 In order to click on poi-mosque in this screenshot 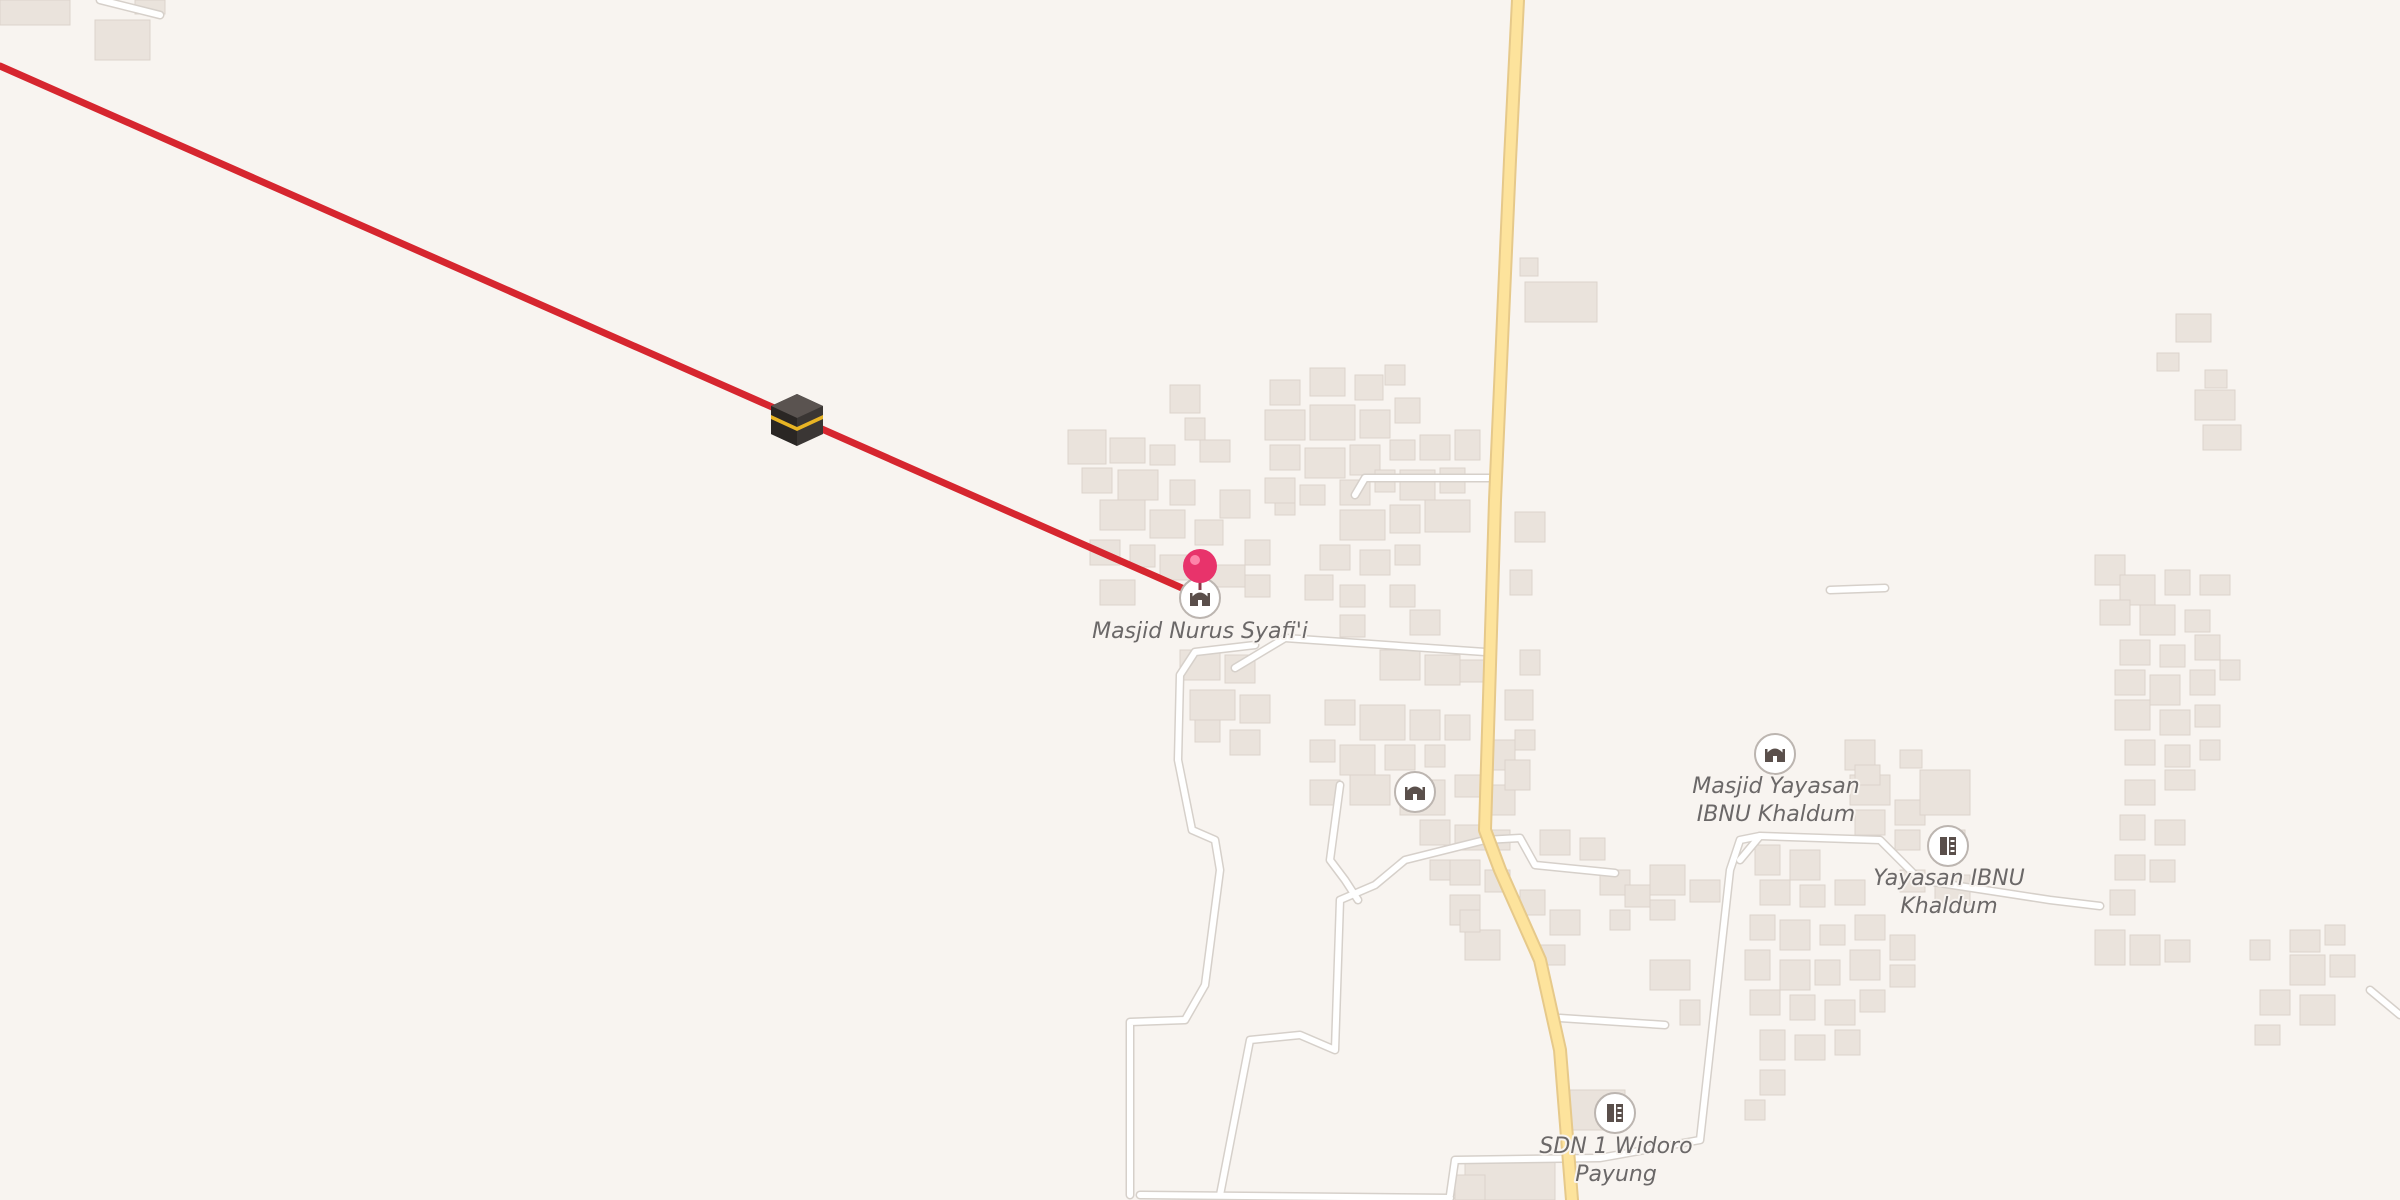, I will do `click(1415, 792)`.